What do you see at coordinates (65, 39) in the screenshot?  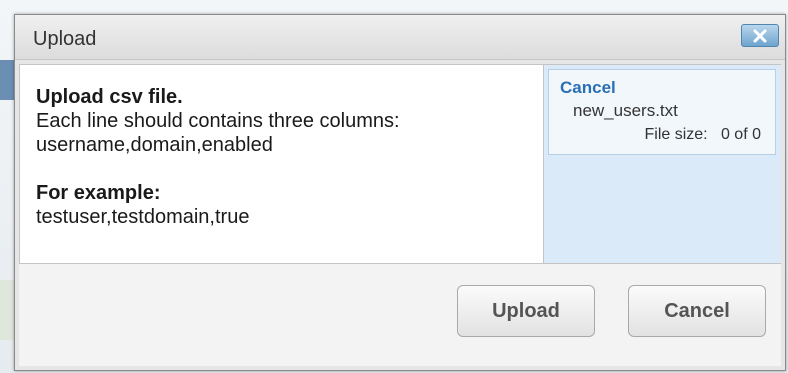 I see `dialog-title: Upload` at bounding box center [65, 39].